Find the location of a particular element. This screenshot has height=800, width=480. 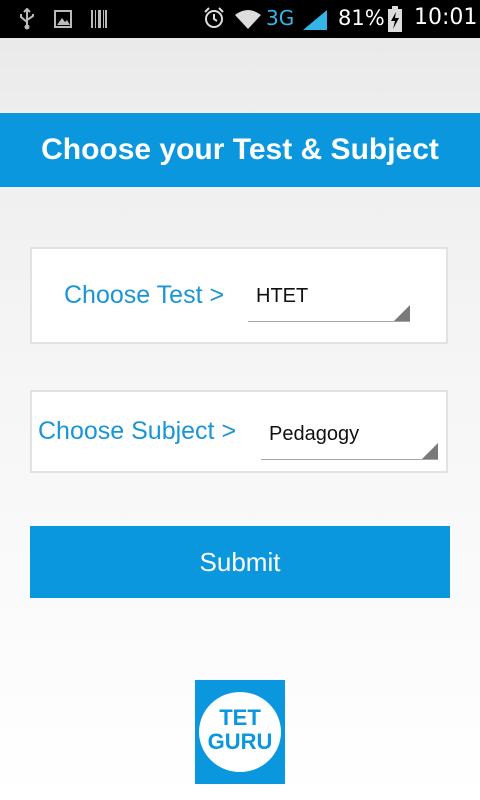

status-bar: 3G 81% 10:01 is located at coordinates (240, 19).